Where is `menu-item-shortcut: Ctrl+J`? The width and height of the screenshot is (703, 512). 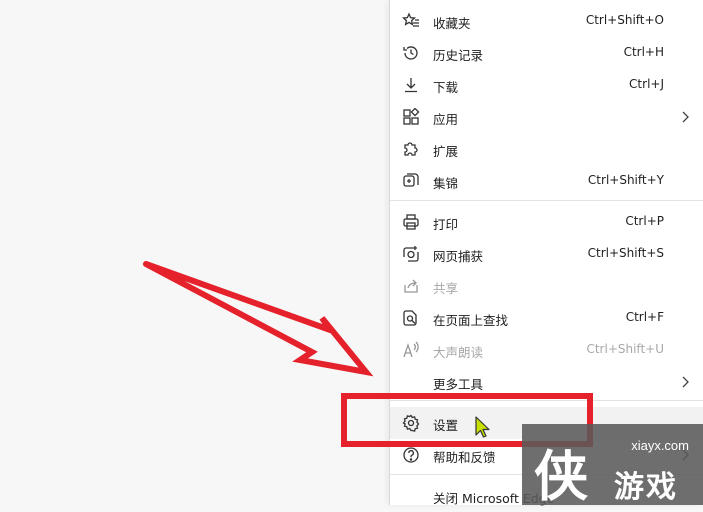
menu-item-shortcut: Ctrl+J is located at coordinates (646, 84).